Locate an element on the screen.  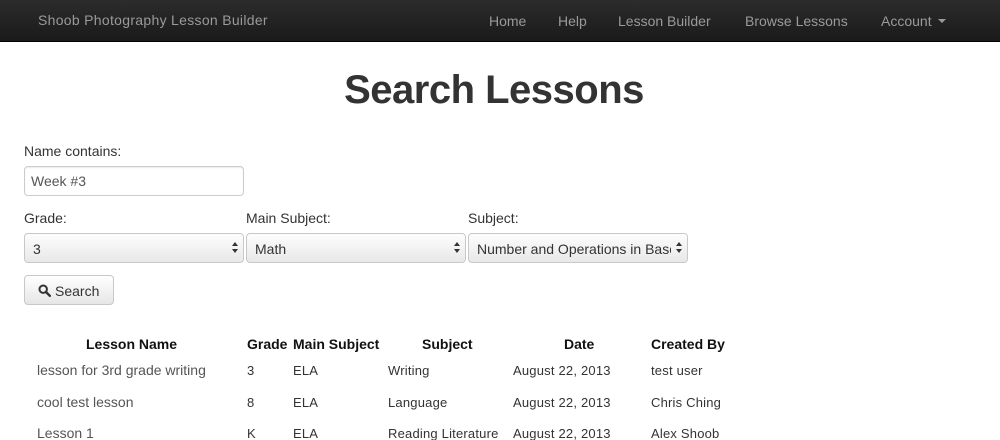
nav-help: Help is located at coordinates (572, 21).